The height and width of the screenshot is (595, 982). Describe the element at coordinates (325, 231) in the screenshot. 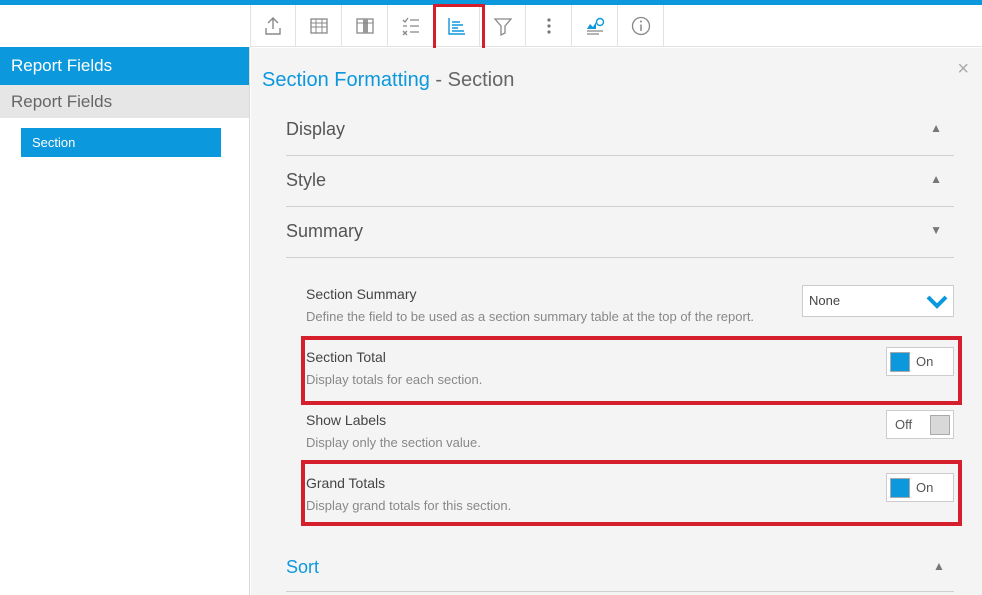

I see `accordion-label: Summary` at that location.